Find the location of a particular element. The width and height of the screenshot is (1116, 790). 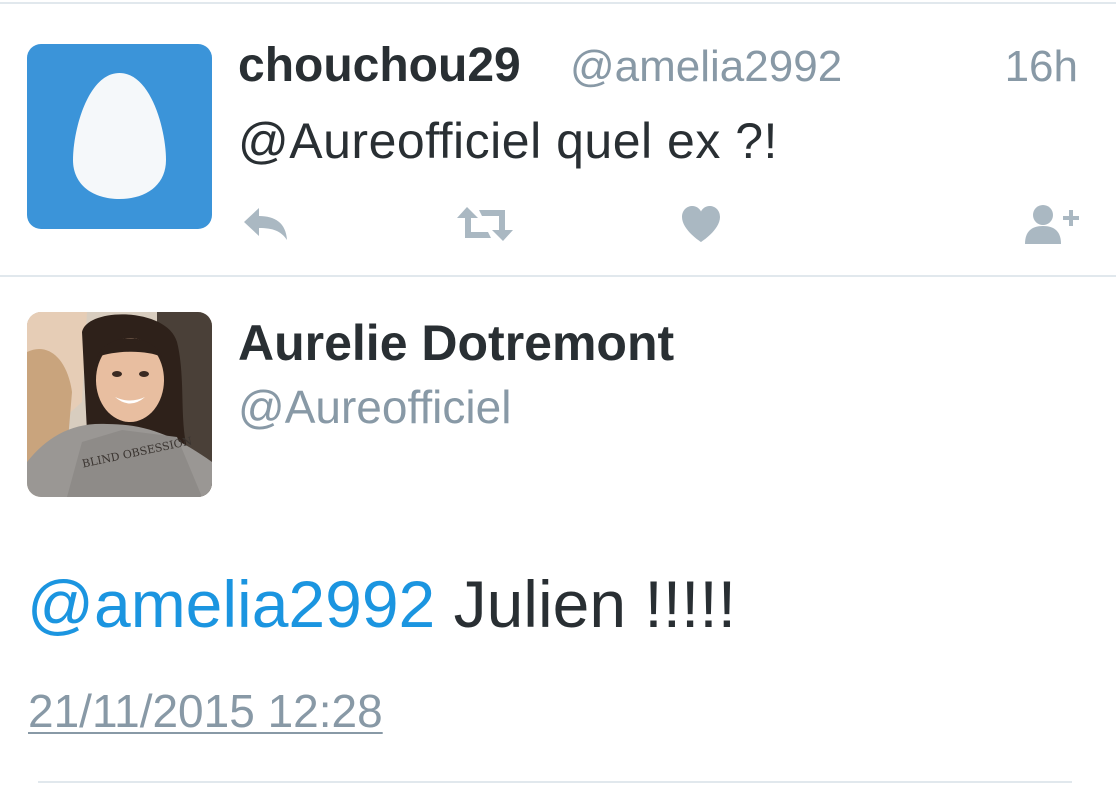

tweet-body: Julien !!!!! is located at coordinates (586, 604).